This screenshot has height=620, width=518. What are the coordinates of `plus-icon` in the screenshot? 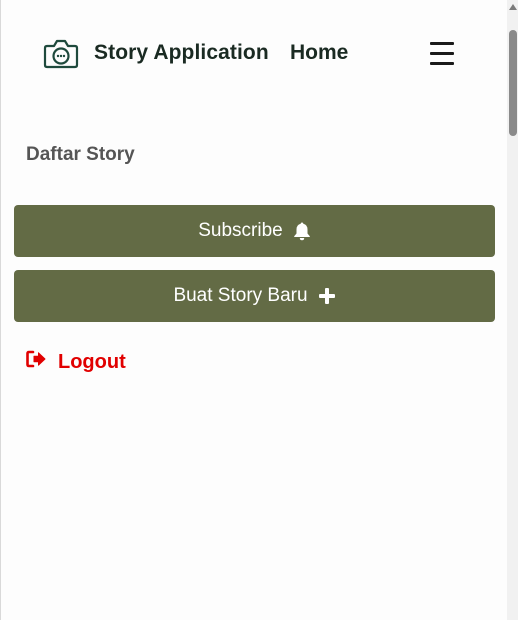 It's located at (327, 296).